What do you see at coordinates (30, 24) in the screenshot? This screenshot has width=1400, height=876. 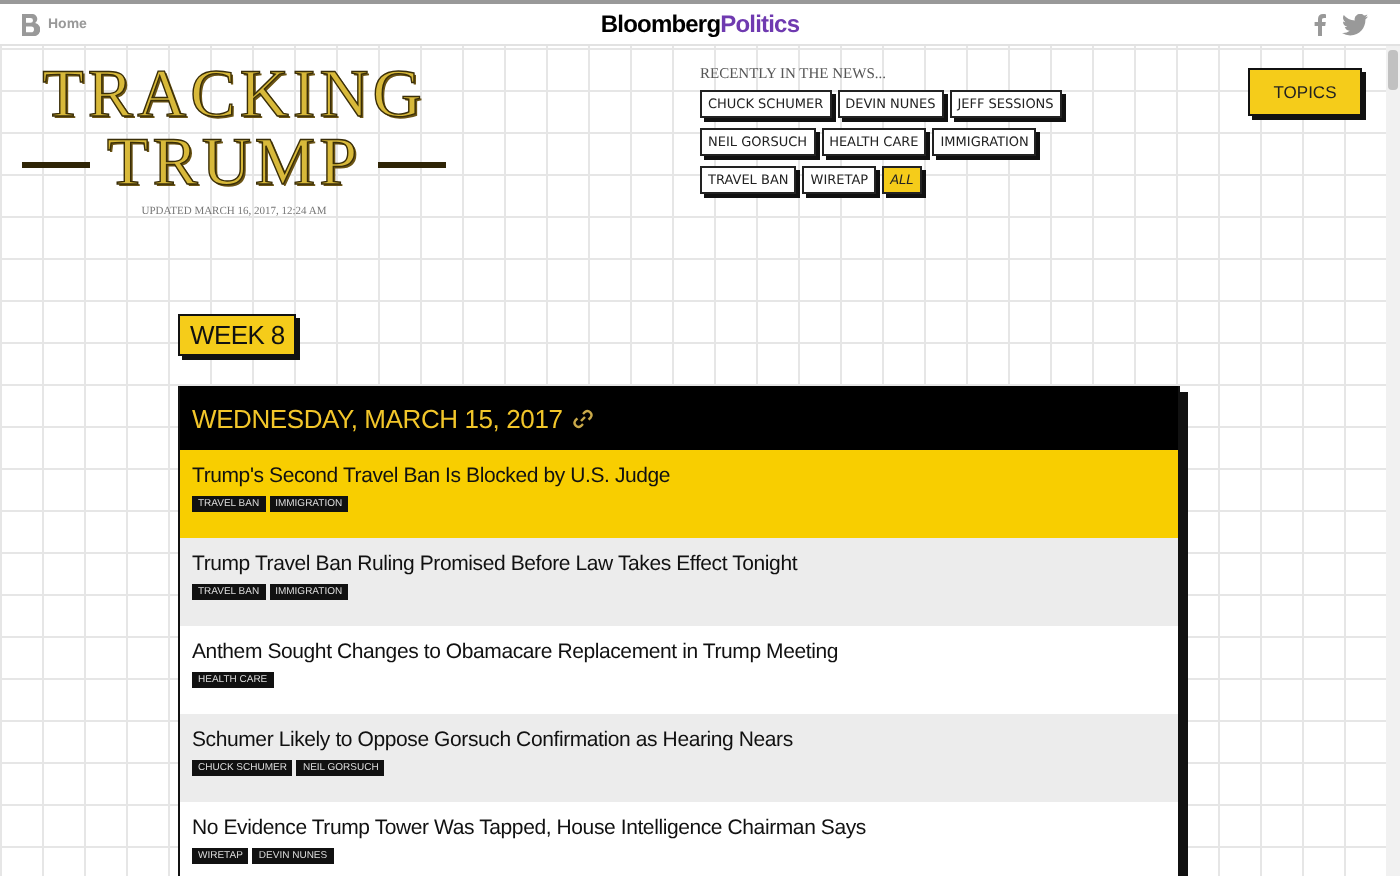 I see `bloomberg-b-icon` at bounding box center [30, 24].